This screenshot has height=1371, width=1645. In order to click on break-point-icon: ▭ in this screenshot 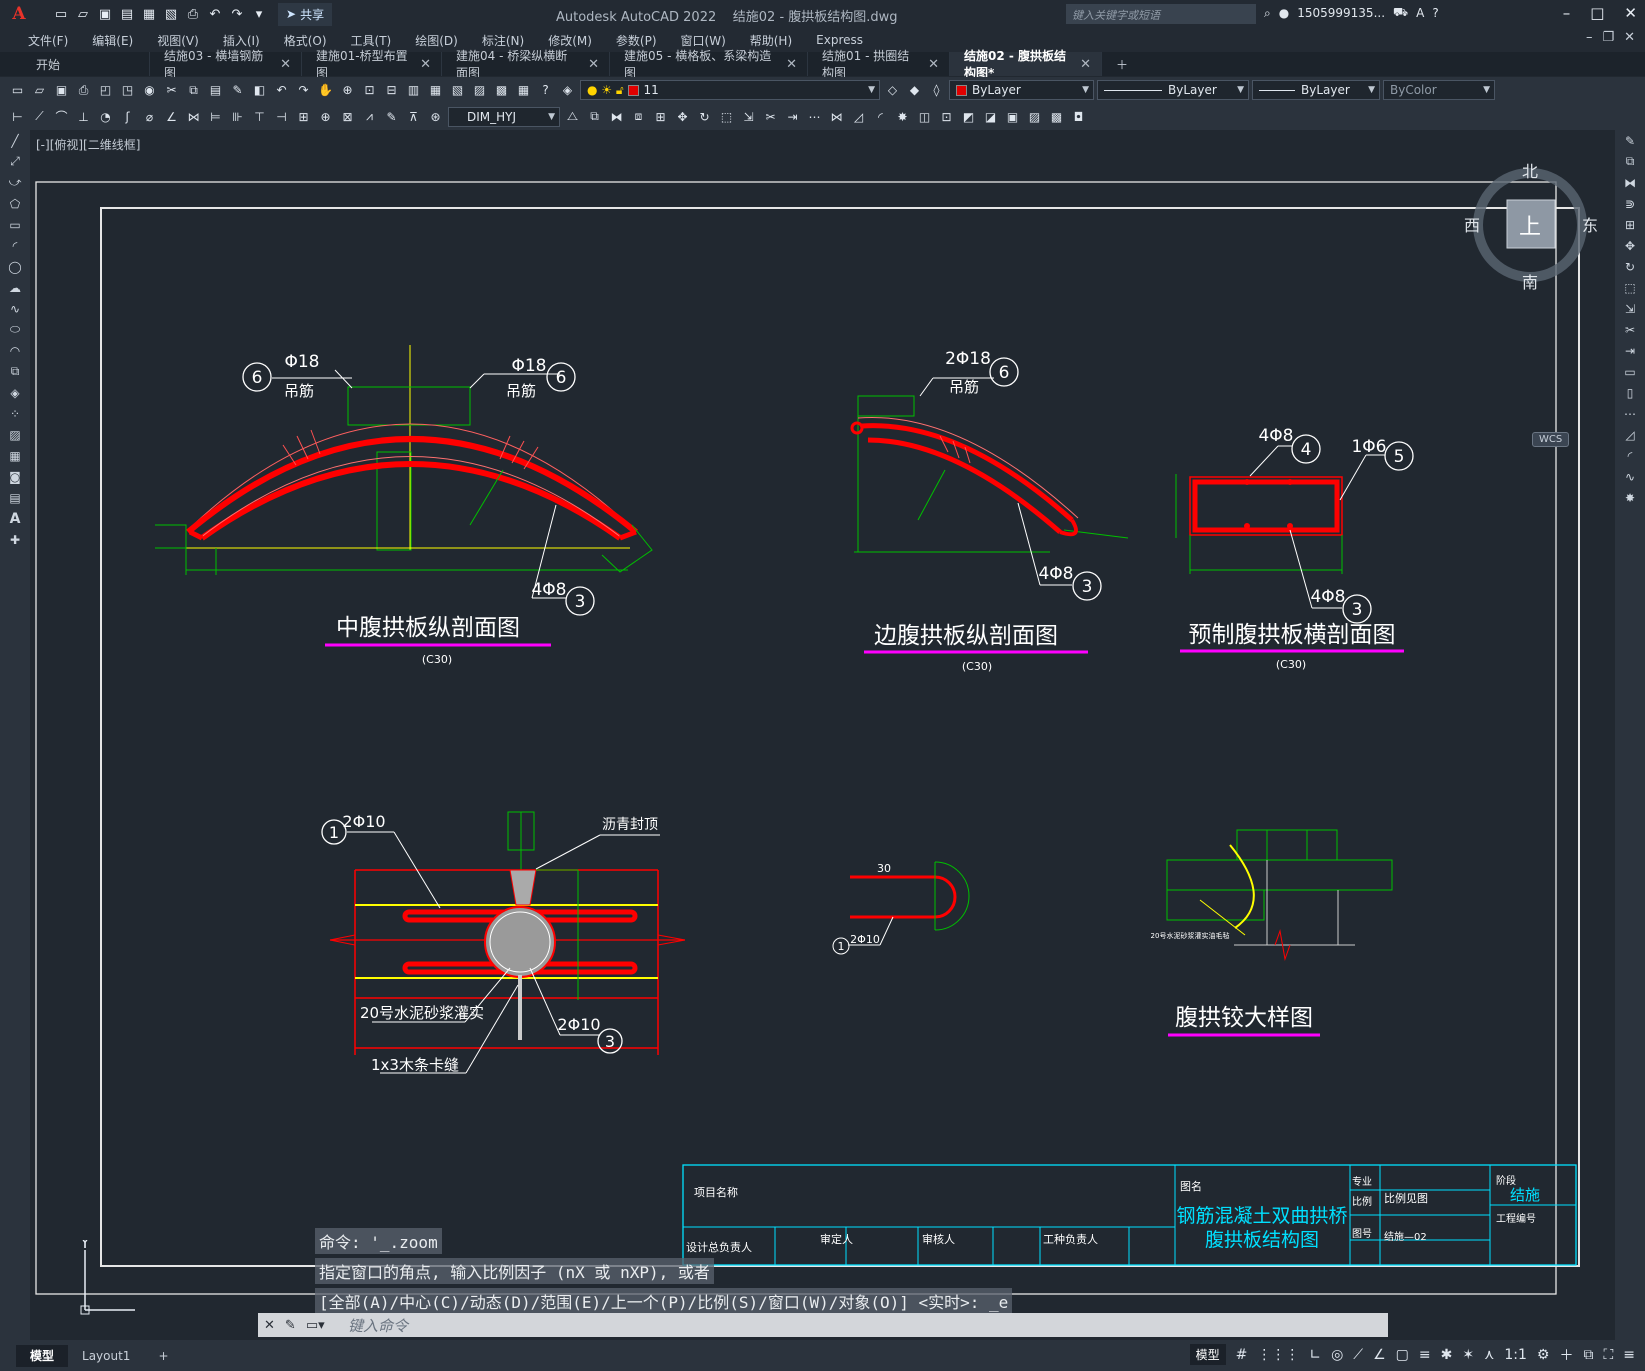, I will do `click(1630, 371)`.